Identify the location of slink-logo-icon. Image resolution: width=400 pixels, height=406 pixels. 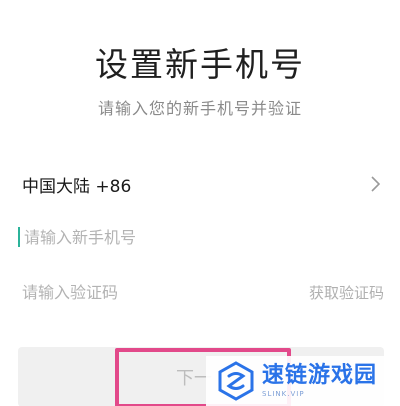
(236, 381).